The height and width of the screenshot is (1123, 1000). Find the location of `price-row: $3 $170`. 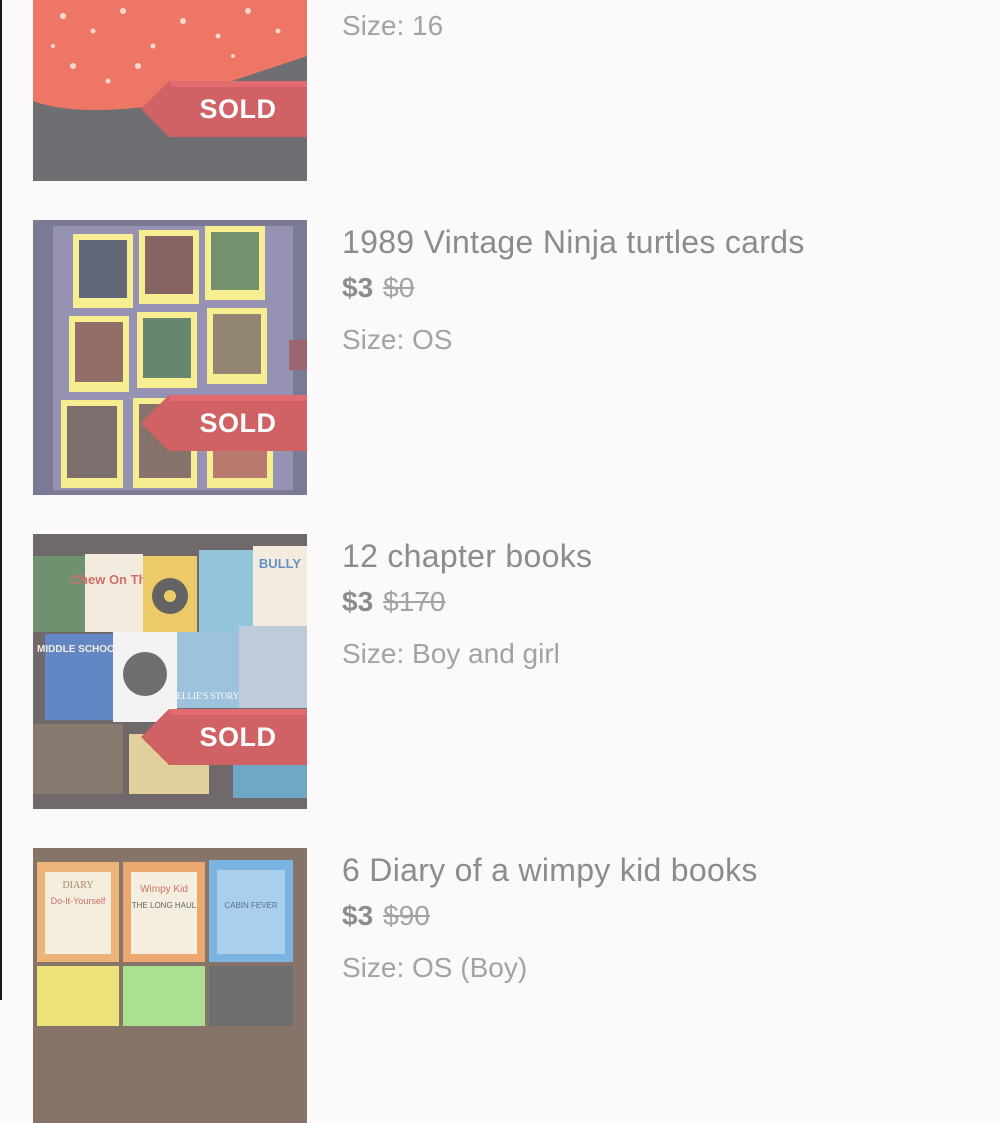

price-row: $3 $170 is located at coordinates (393, 602).